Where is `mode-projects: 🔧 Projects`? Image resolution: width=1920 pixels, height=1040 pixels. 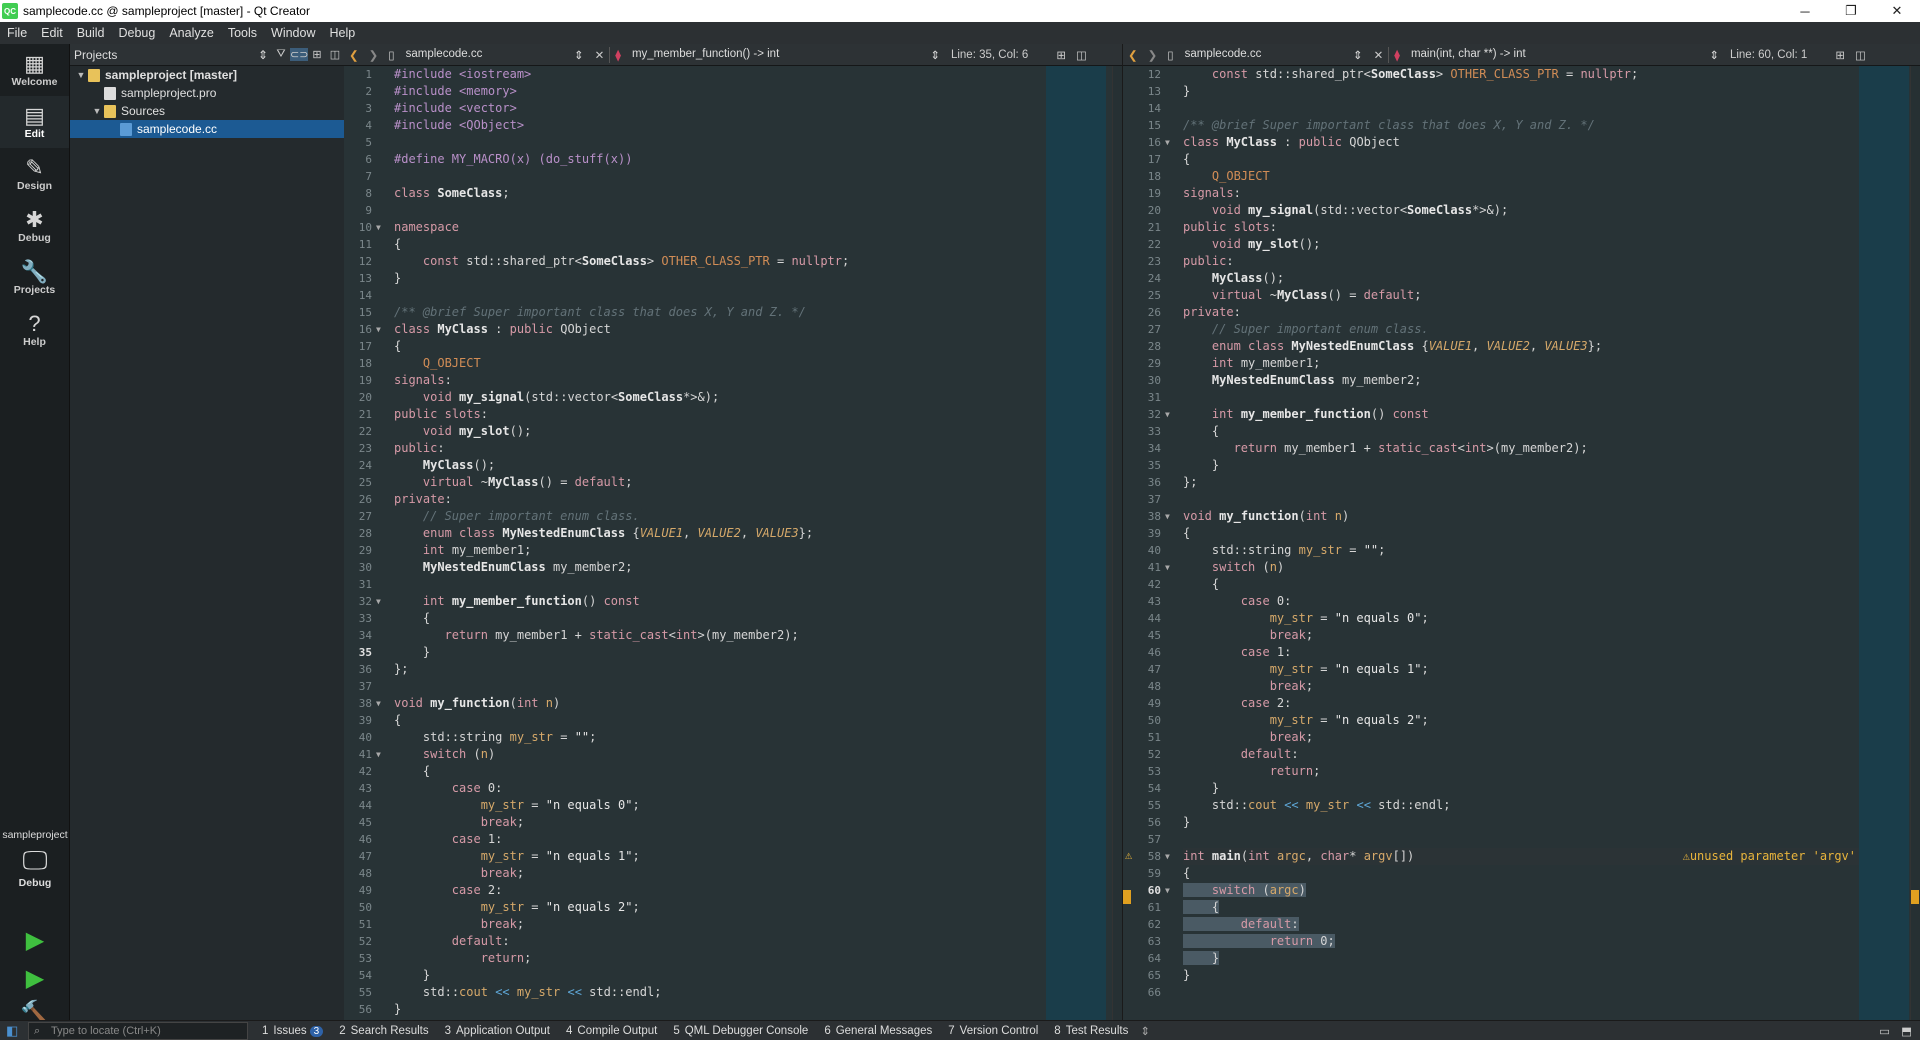
mode-projects: 🔧 Projects is located at coordinates (34, 278).